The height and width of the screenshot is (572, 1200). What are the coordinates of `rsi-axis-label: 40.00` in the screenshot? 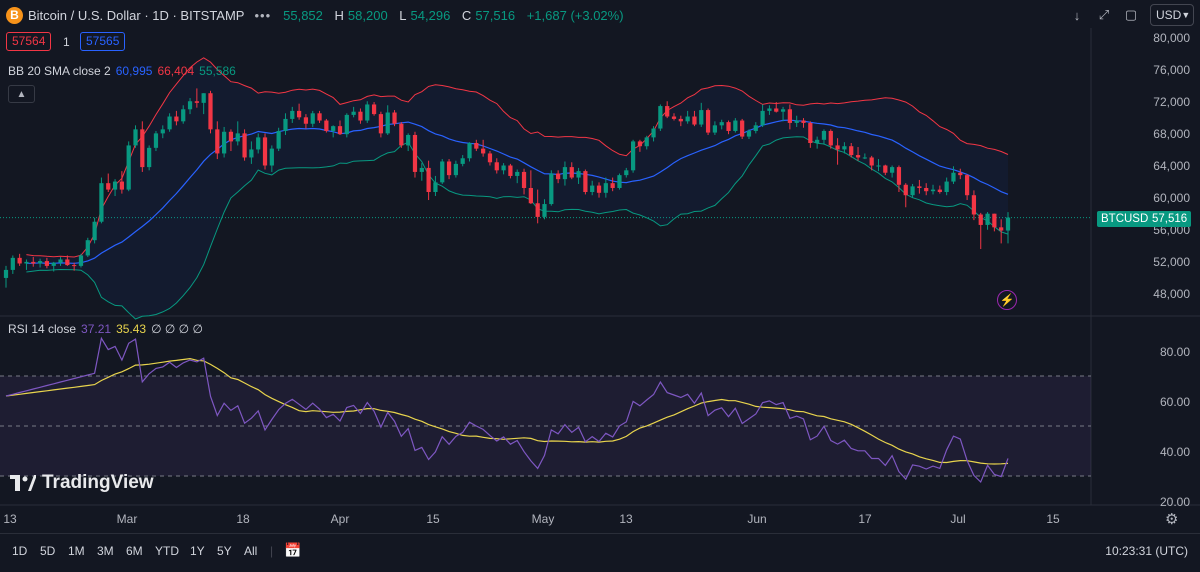 It's located at (1174, 452).